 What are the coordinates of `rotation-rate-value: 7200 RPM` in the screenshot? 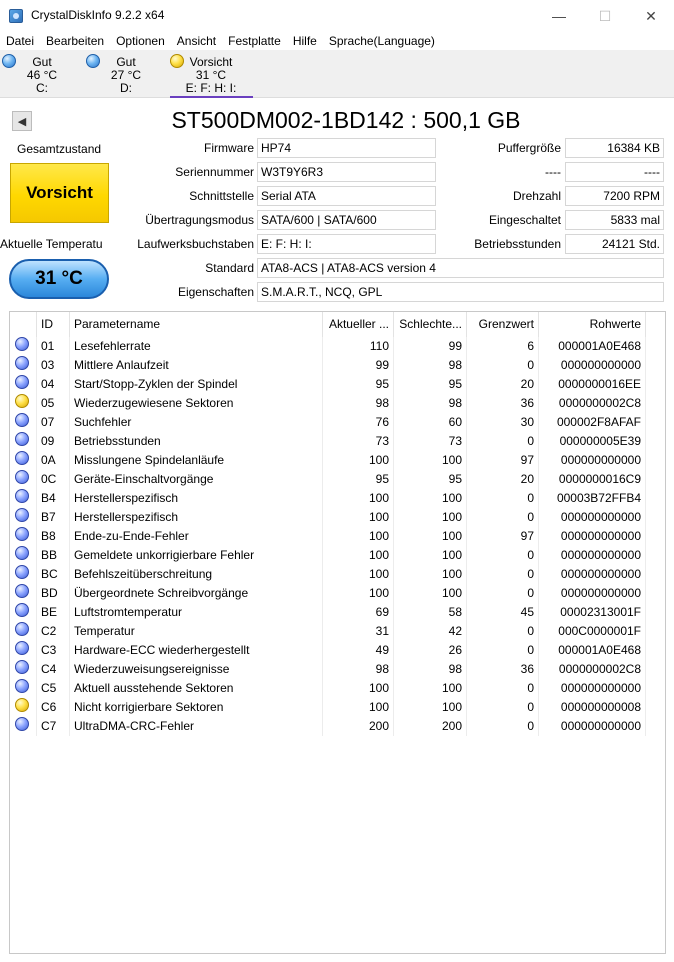 It's located at (614, 196).